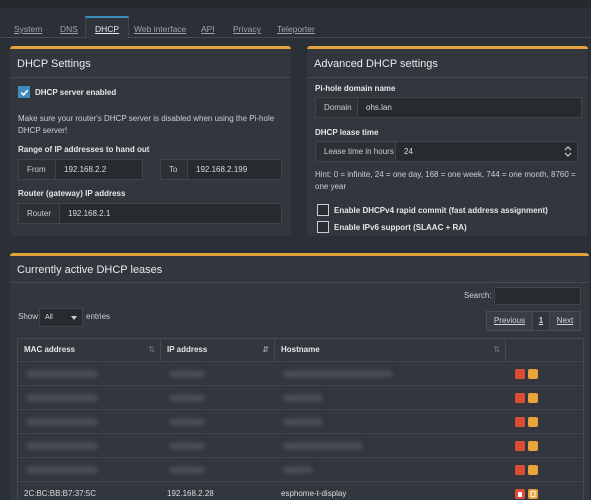 This screenshot has width=591, height=500. I want to click on table-header: MAC address ⇅ IP address ⇵ Hostname ⇅, so click(301, 350).